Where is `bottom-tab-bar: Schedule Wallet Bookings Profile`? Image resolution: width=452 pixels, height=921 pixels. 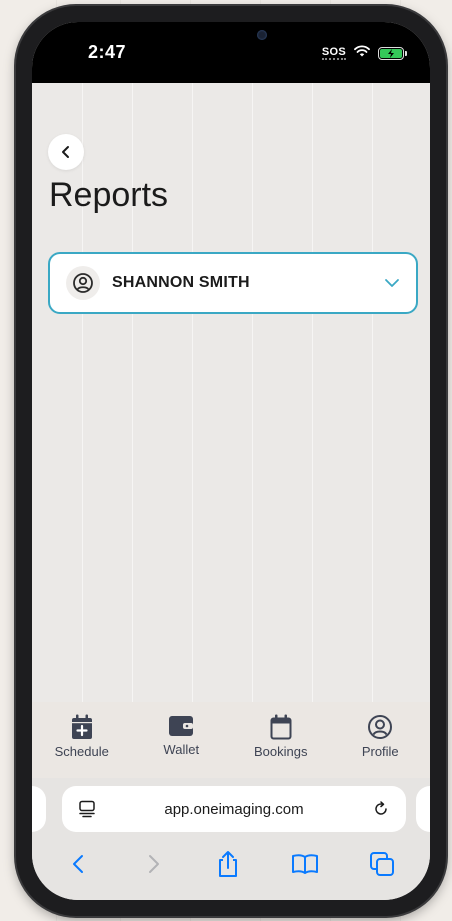 bottom-tab-bar: Schedule Wallet Bookings Profile is located at coordinates (231, 740).